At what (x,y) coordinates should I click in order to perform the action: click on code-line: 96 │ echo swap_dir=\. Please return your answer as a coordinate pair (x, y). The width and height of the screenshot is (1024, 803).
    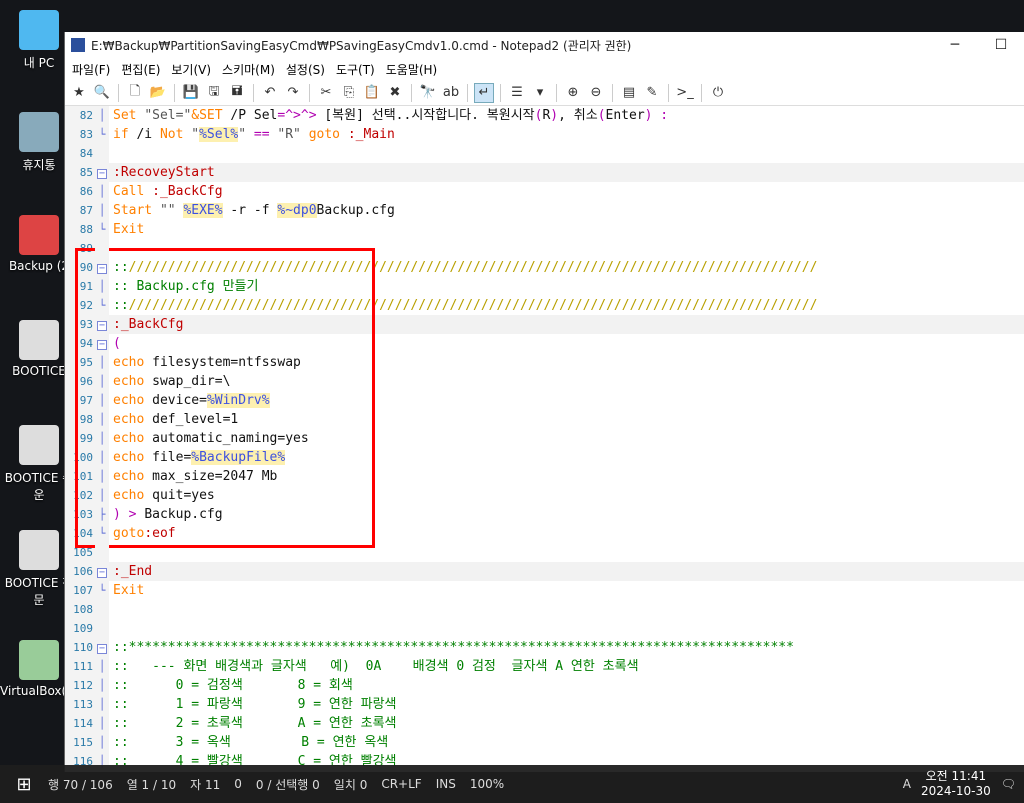
    Looking at the image, I should click on (544, 381).